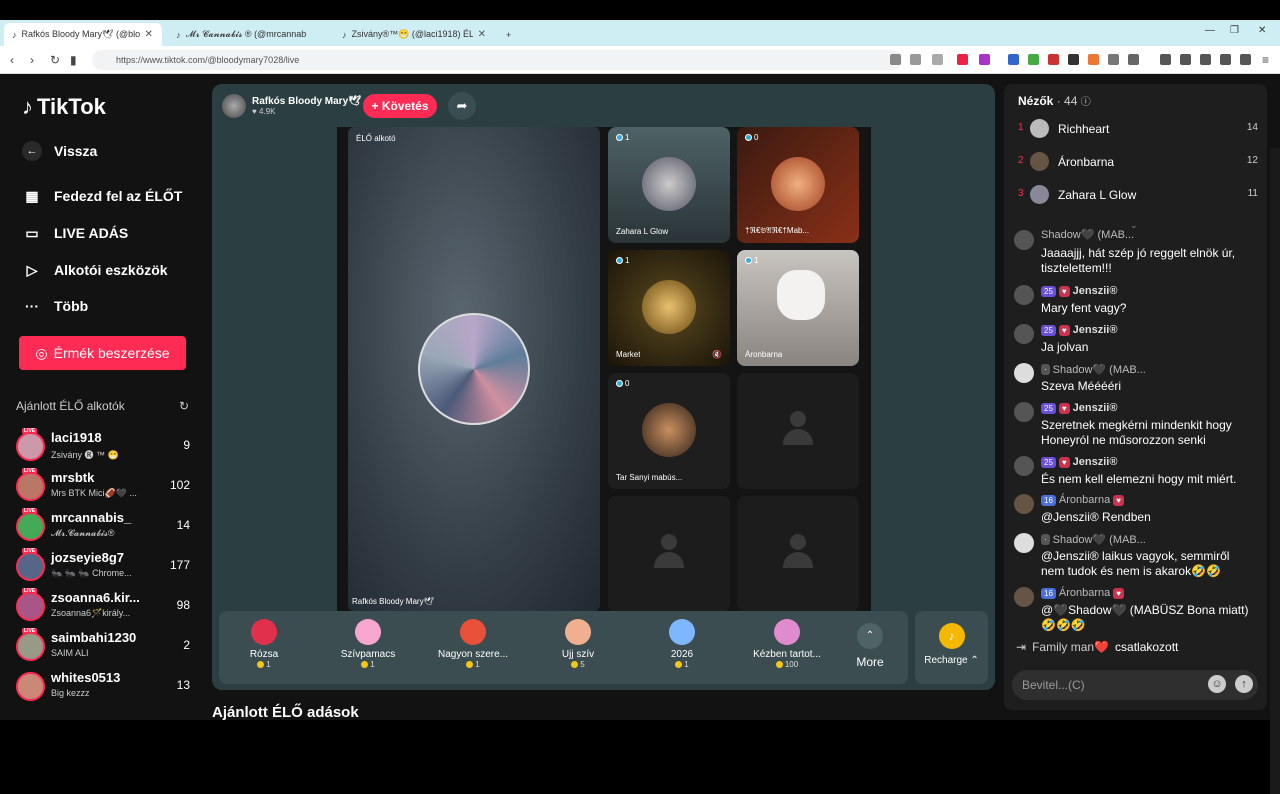  What do you see at coordinates (1138, 195) in the screenshot?
I see `top-viewer: 3 Zahara L Glow 11` at bounding box center [1138, 195].